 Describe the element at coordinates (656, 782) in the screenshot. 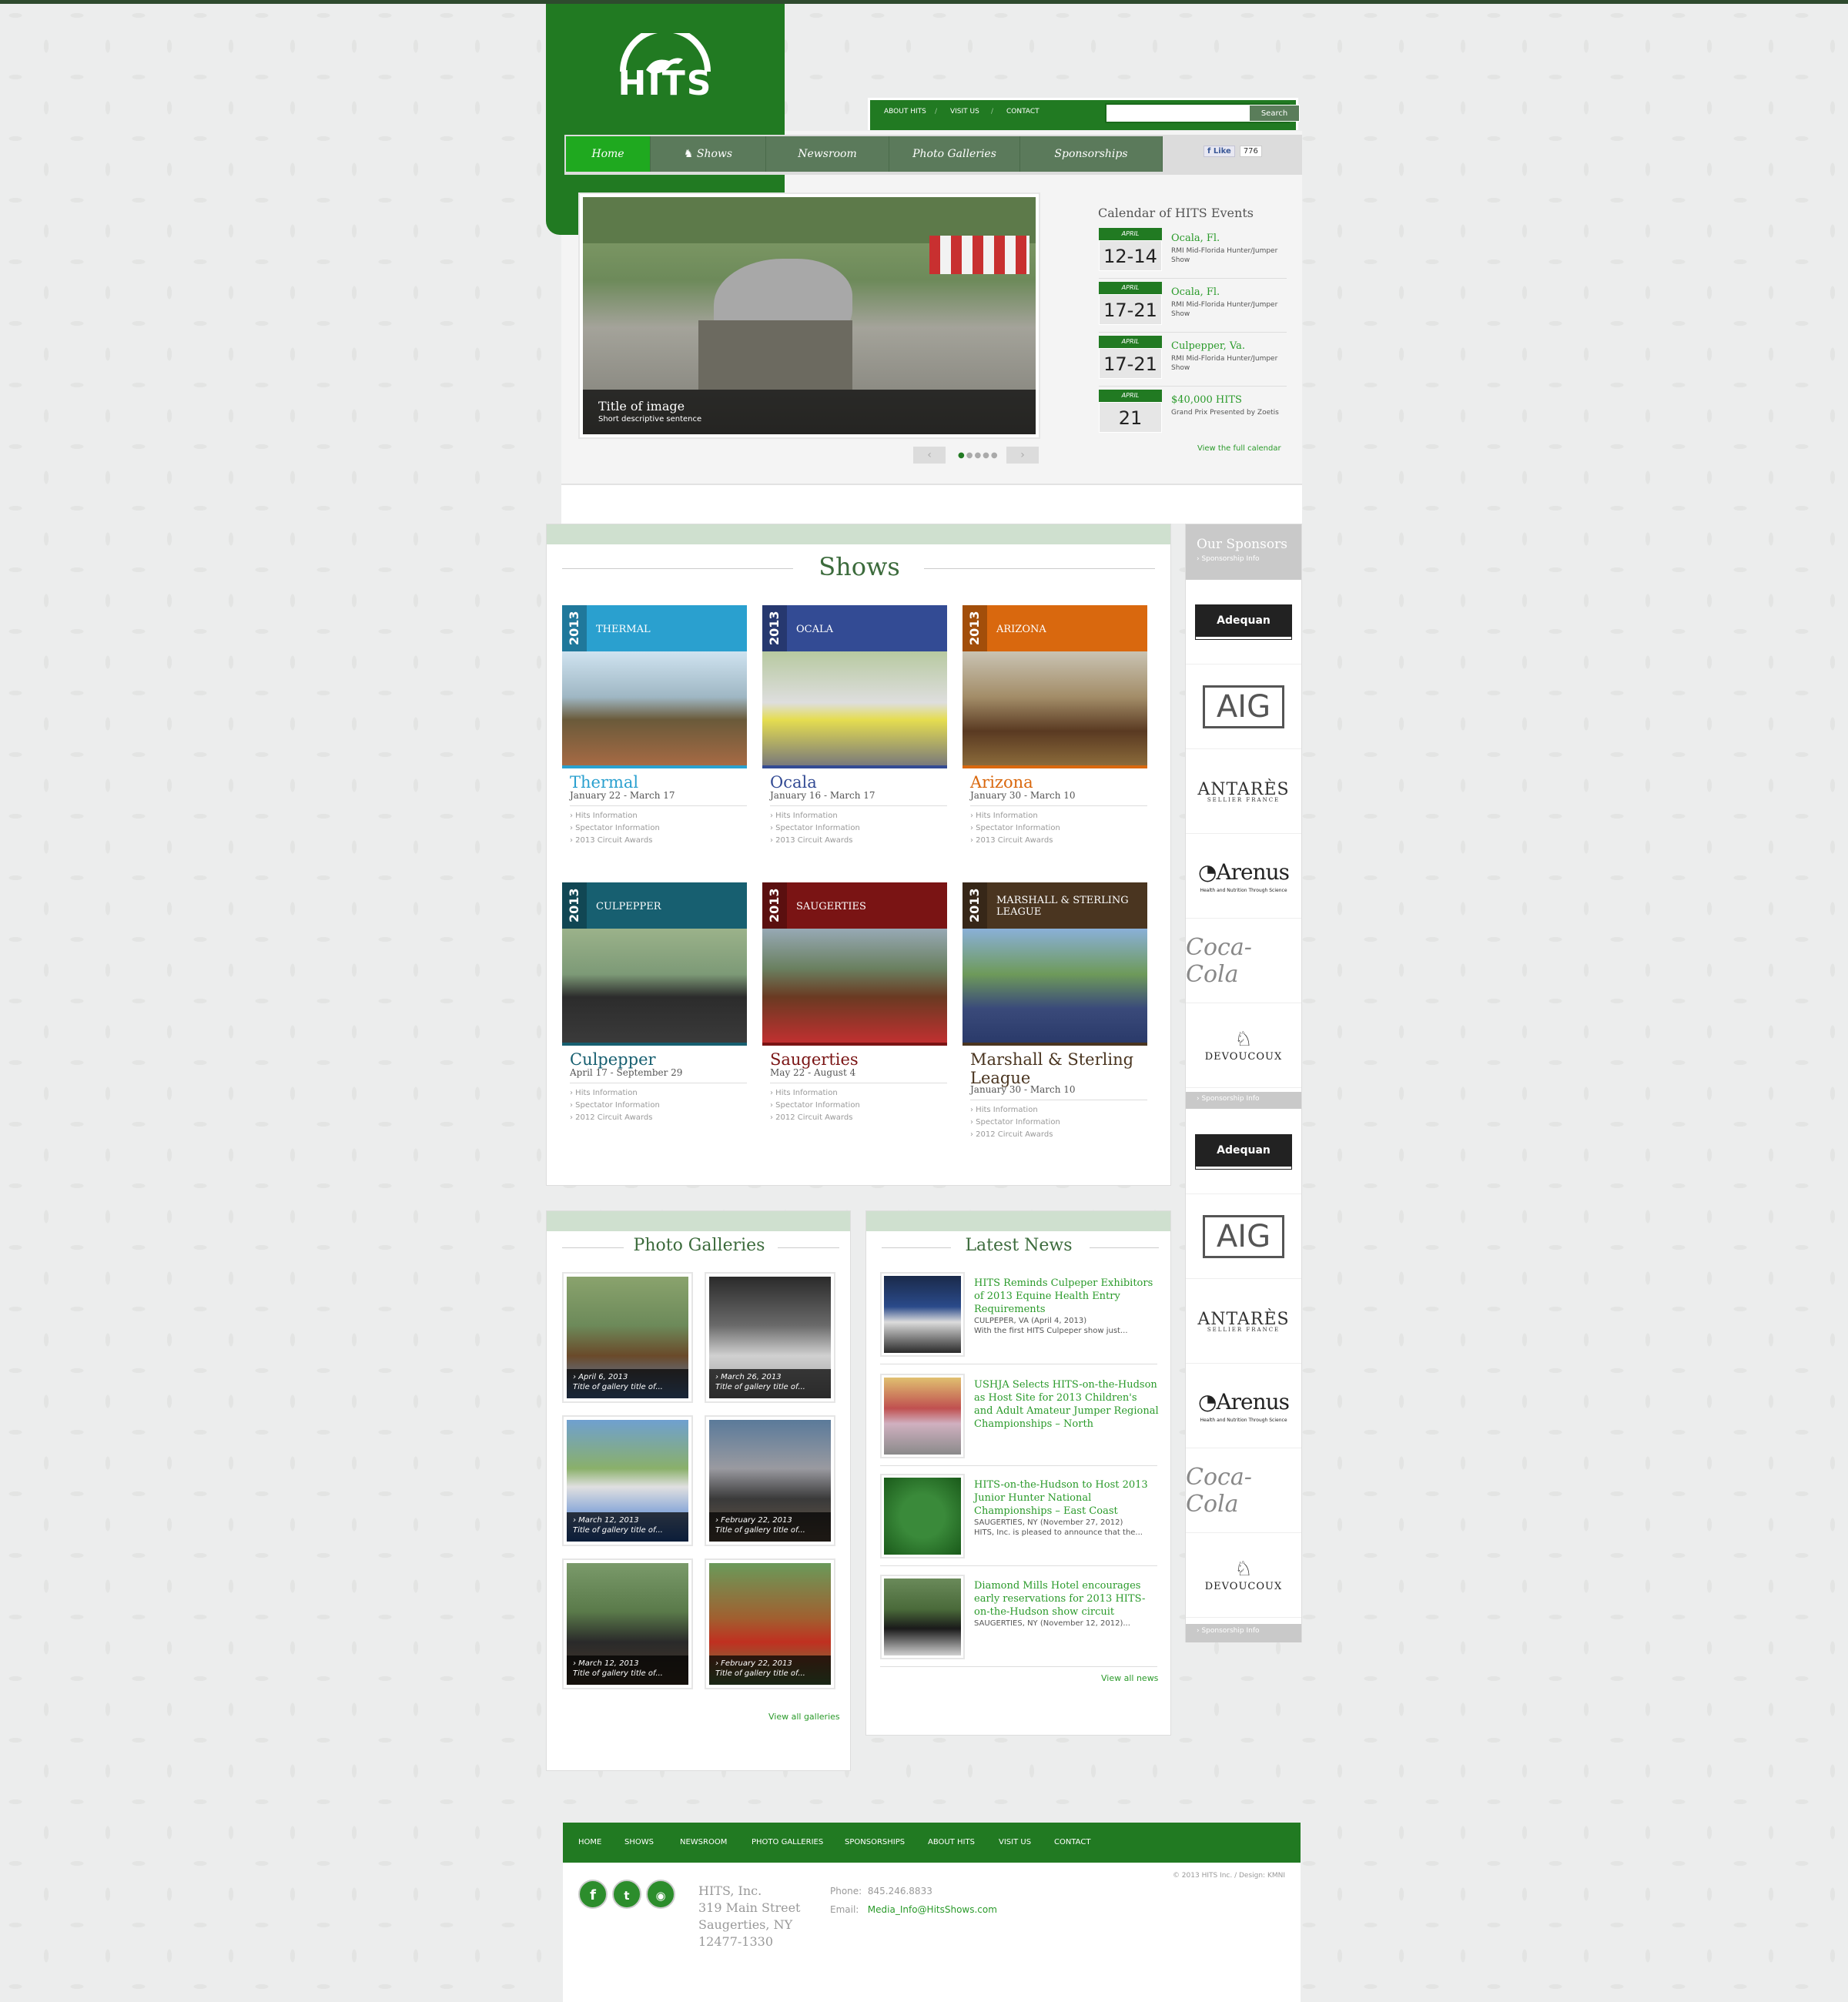

I see `show-name: Thermal` at that location.